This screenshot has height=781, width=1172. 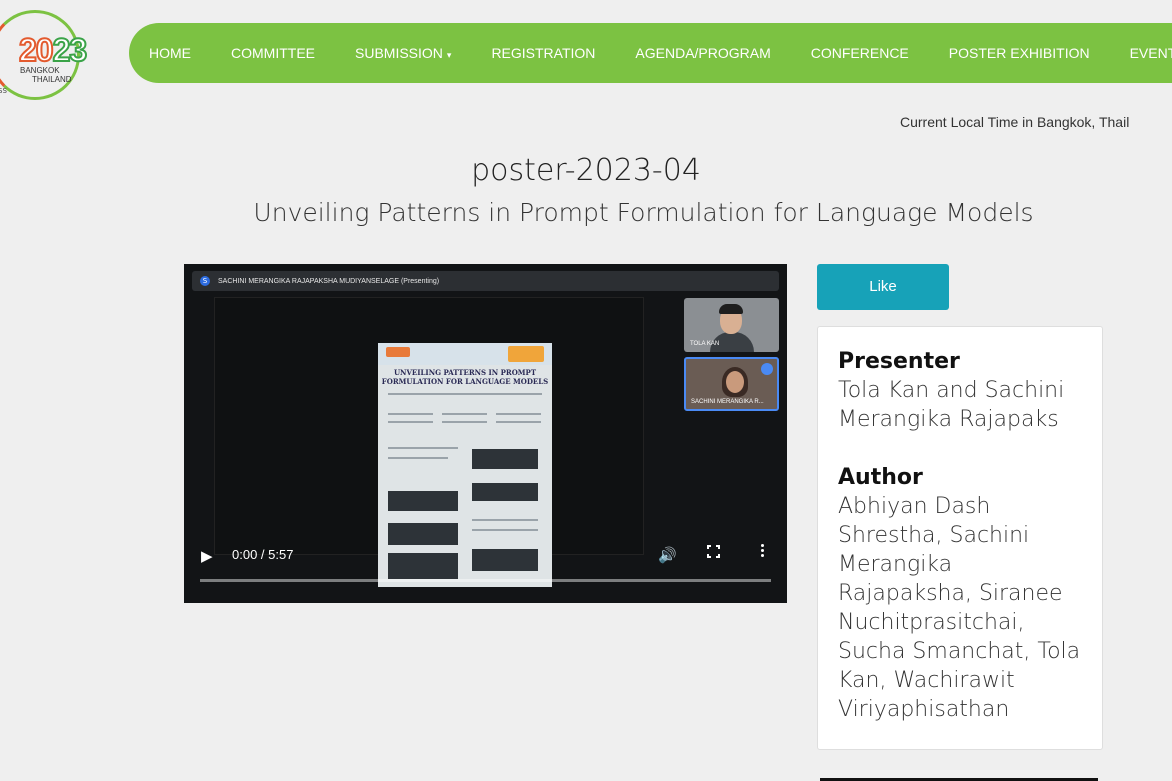 What do you see at coordinates (205, 281) in the screenshot?
I see `presenter-avatar-icon: S` at bounding box center [205, 281].